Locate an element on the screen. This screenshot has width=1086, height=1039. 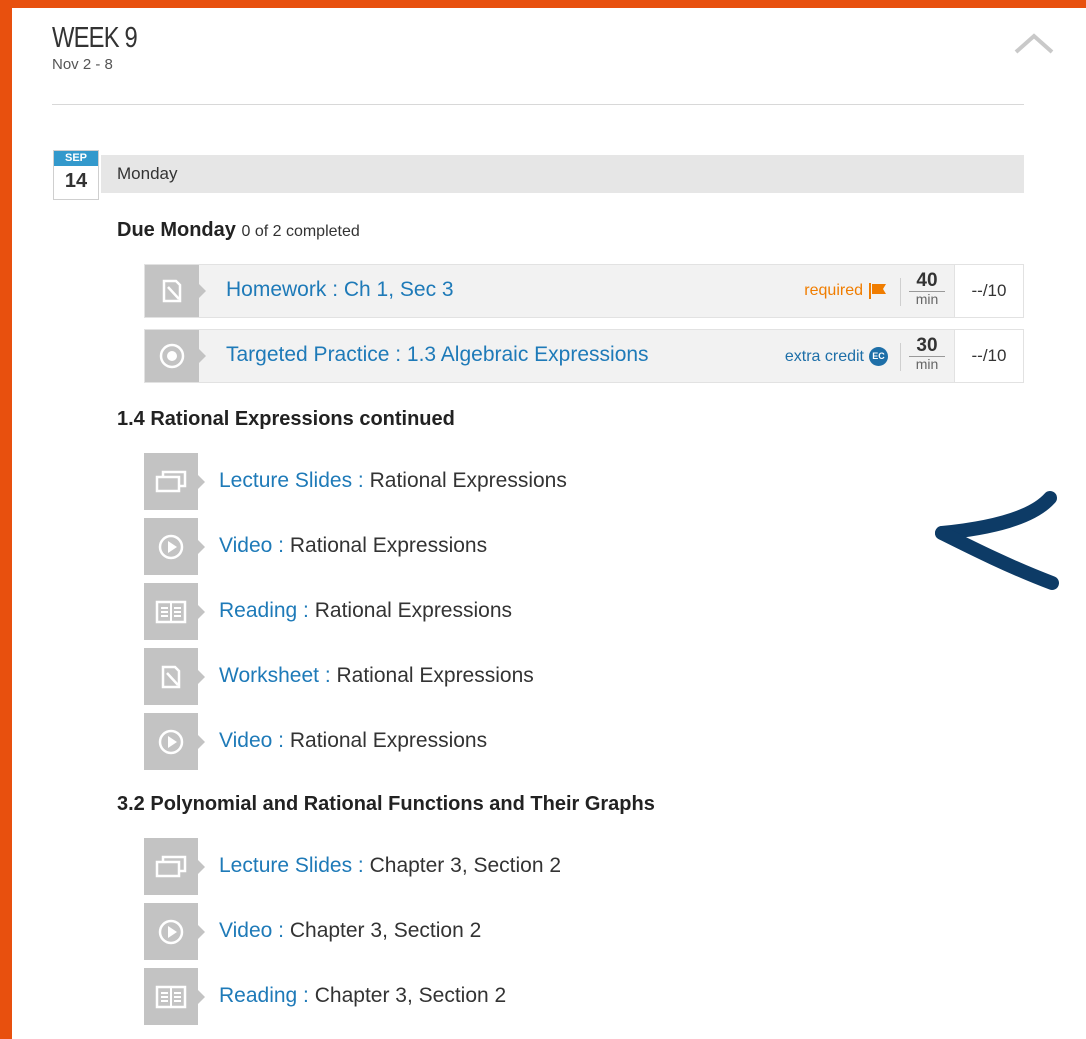
collapse-chevron-up-icon is located at coordinates (1034, 44).